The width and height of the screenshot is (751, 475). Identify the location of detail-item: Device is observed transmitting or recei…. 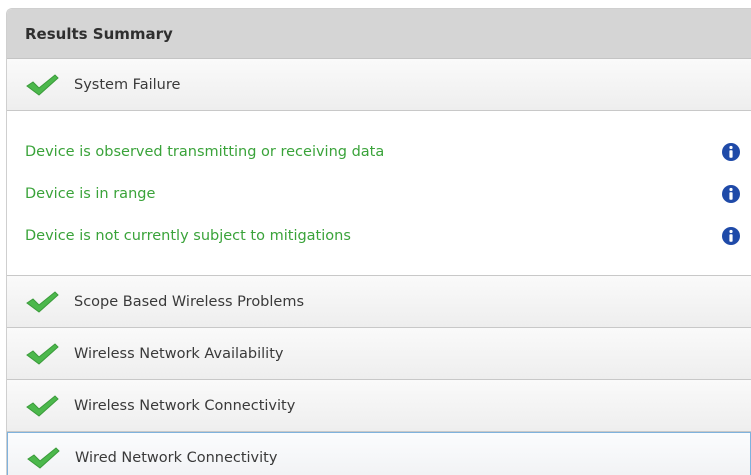
(379, 152).